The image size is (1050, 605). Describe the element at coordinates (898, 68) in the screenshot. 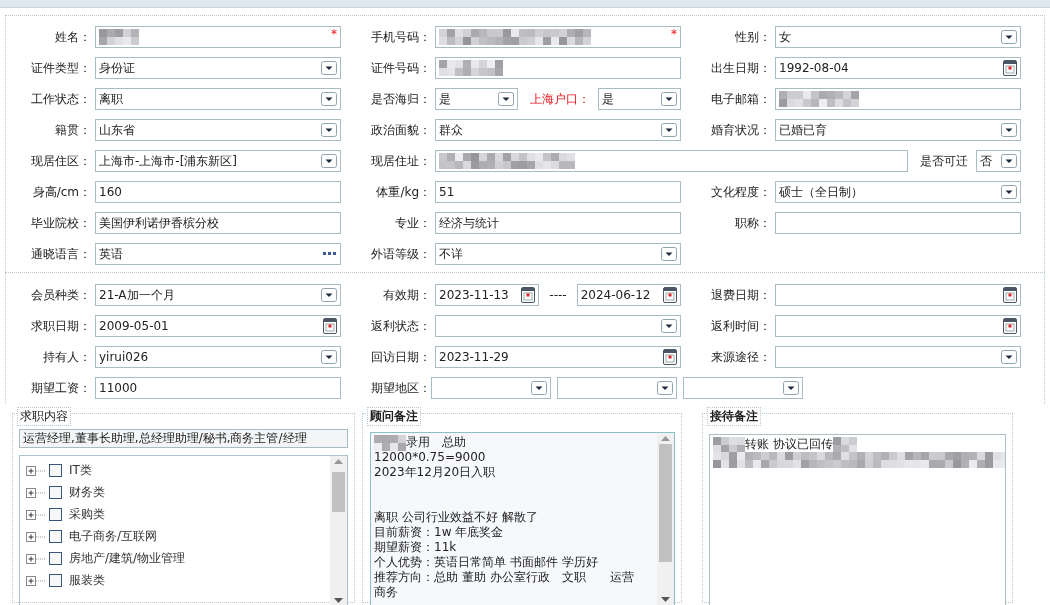

I see `date-field: 1992-08-04` at that location.